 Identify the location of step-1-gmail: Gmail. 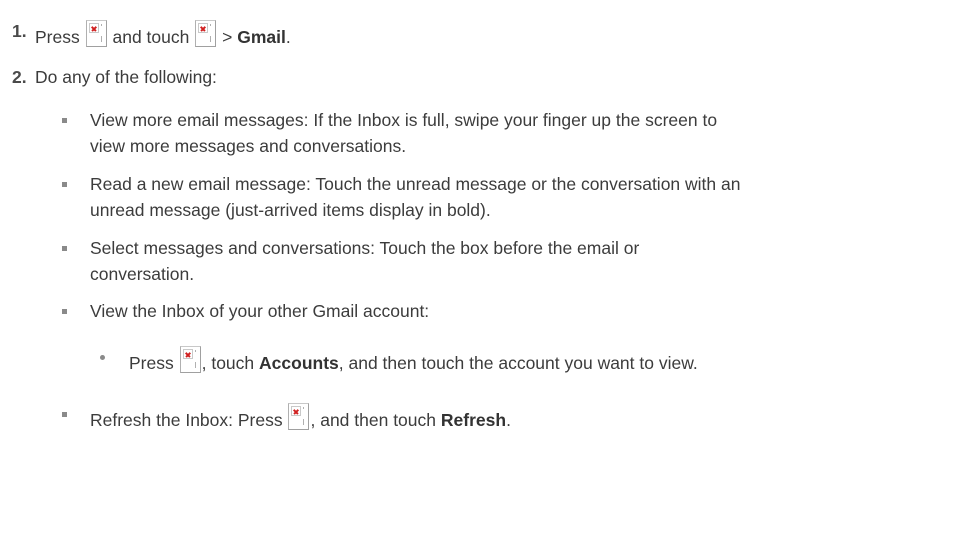
(261, 37).